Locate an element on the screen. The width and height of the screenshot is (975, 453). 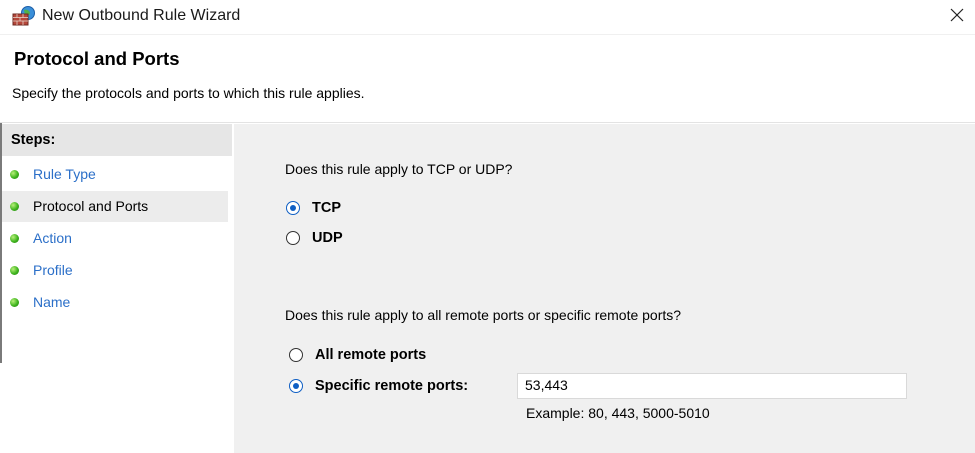
step-protocol-and-ports: Protocol and Ports is located at coordinates (115, 206).